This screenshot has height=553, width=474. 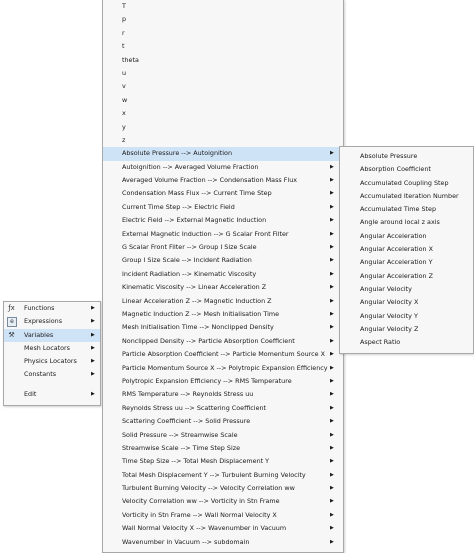 What do you see at coordinates (223, 86) in the screenshot?
I see `variable-item-v: v` at bounding box center [223, 86].